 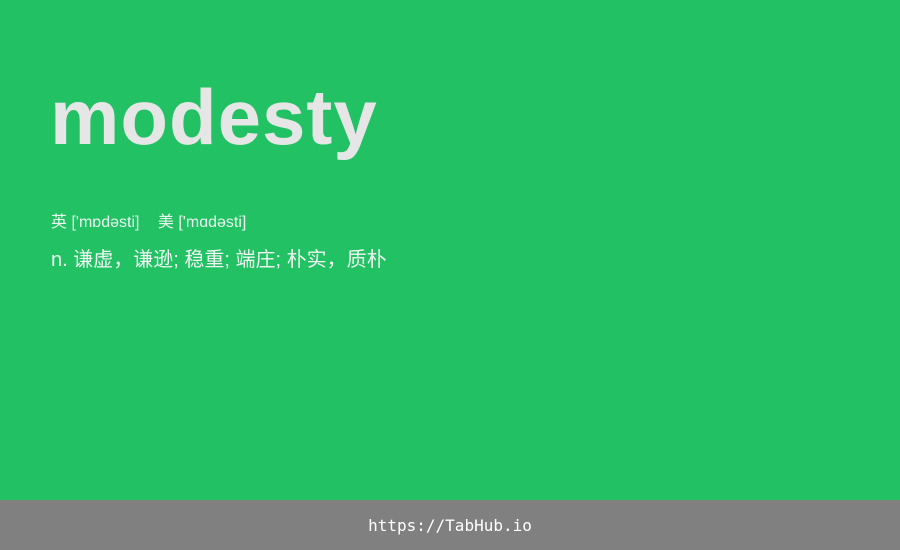 I want to click on uk-phonetic: ['mɒdəsti], so click(x=105, y=222).